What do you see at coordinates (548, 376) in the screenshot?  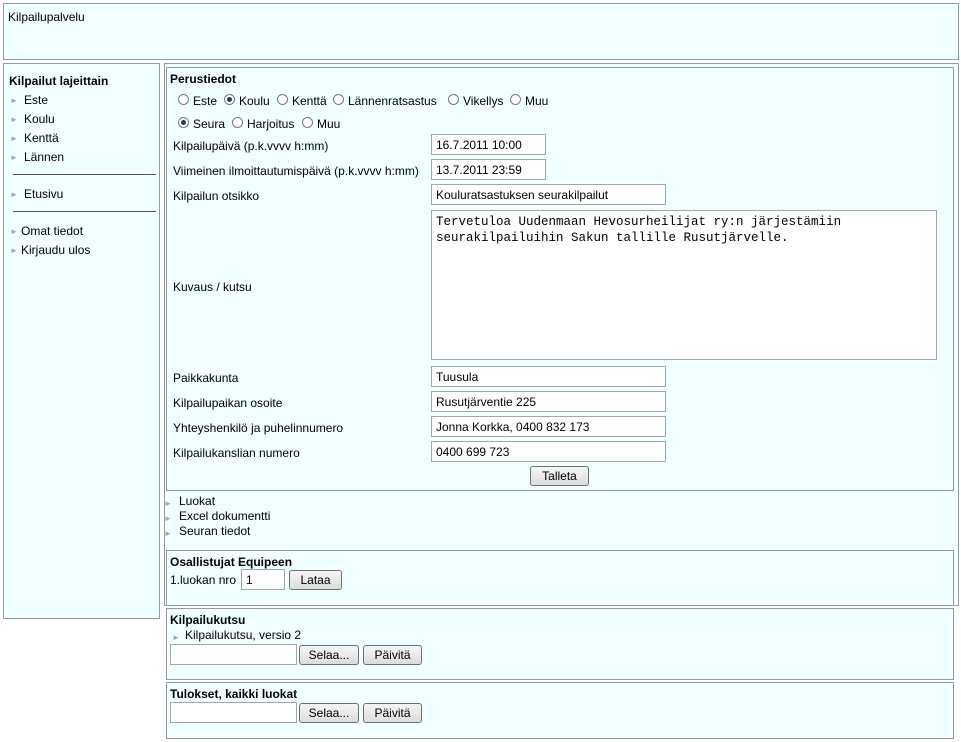 I see `city-input` at bounding box center [548, 376].